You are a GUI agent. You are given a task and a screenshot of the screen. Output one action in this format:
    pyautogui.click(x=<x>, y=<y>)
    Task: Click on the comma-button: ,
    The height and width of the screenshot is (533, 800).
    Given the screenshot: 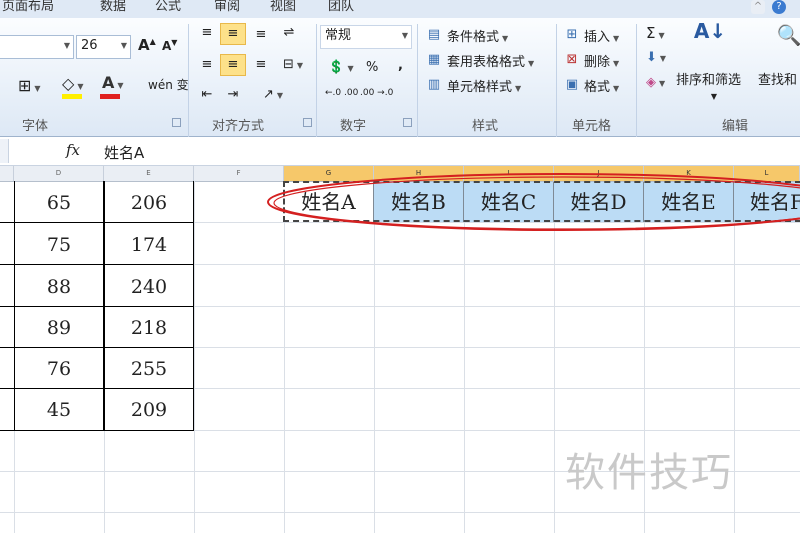 What is the action you would take?
    pyautogui.click(x=400, y=65)
    